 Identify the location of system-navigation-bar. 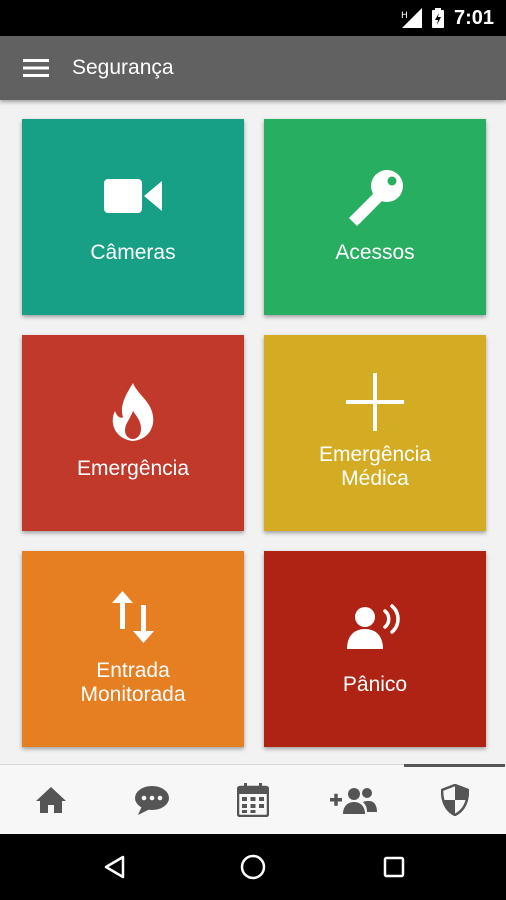
(253, 867).